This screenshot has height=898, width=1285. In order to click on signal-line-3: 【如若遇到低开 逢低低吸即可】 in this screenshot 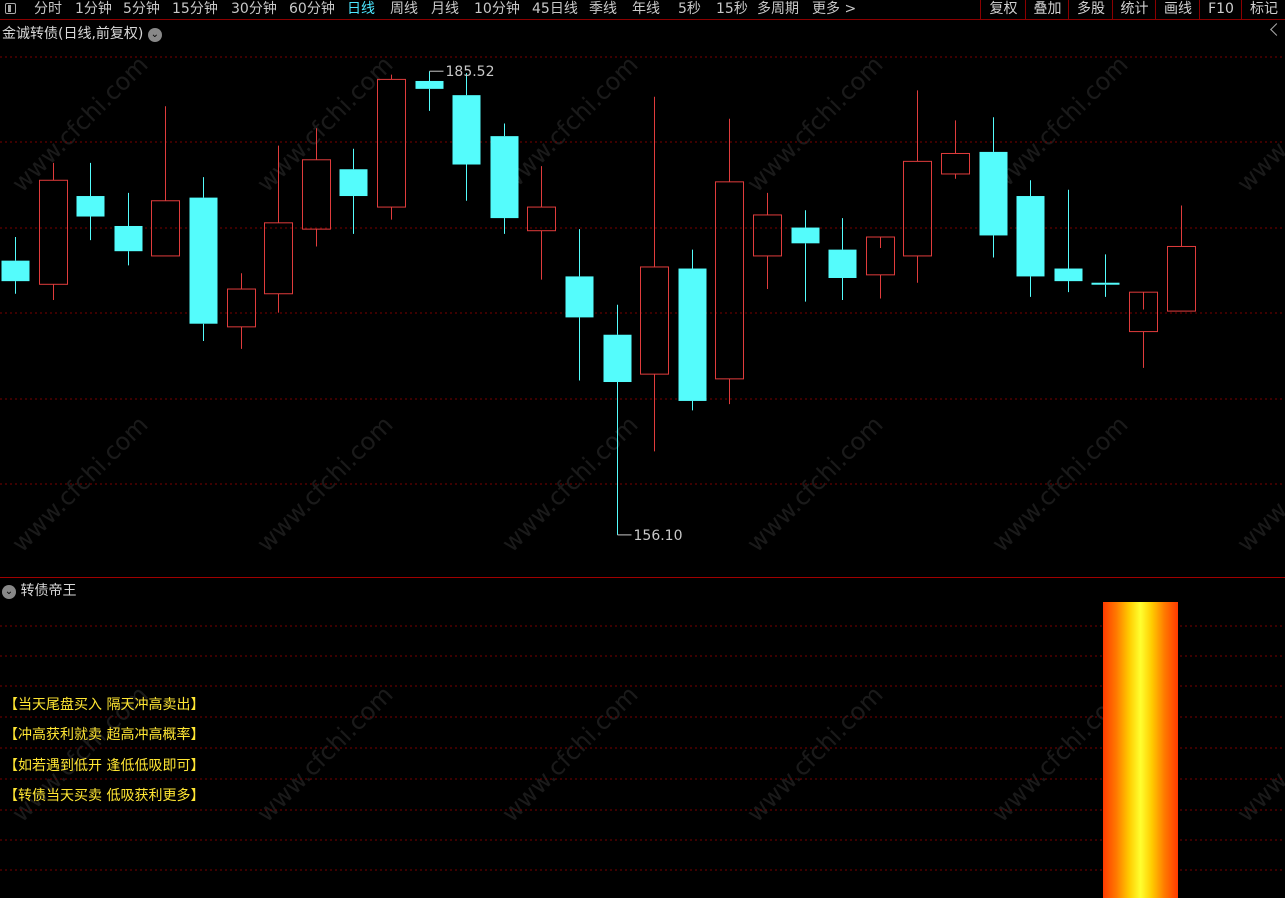, I will do `click(104, 766)`.